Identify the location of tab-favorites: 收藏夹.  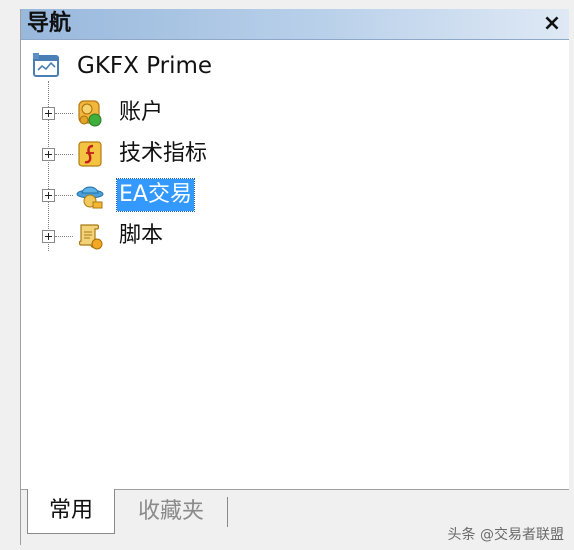
(171, 512).